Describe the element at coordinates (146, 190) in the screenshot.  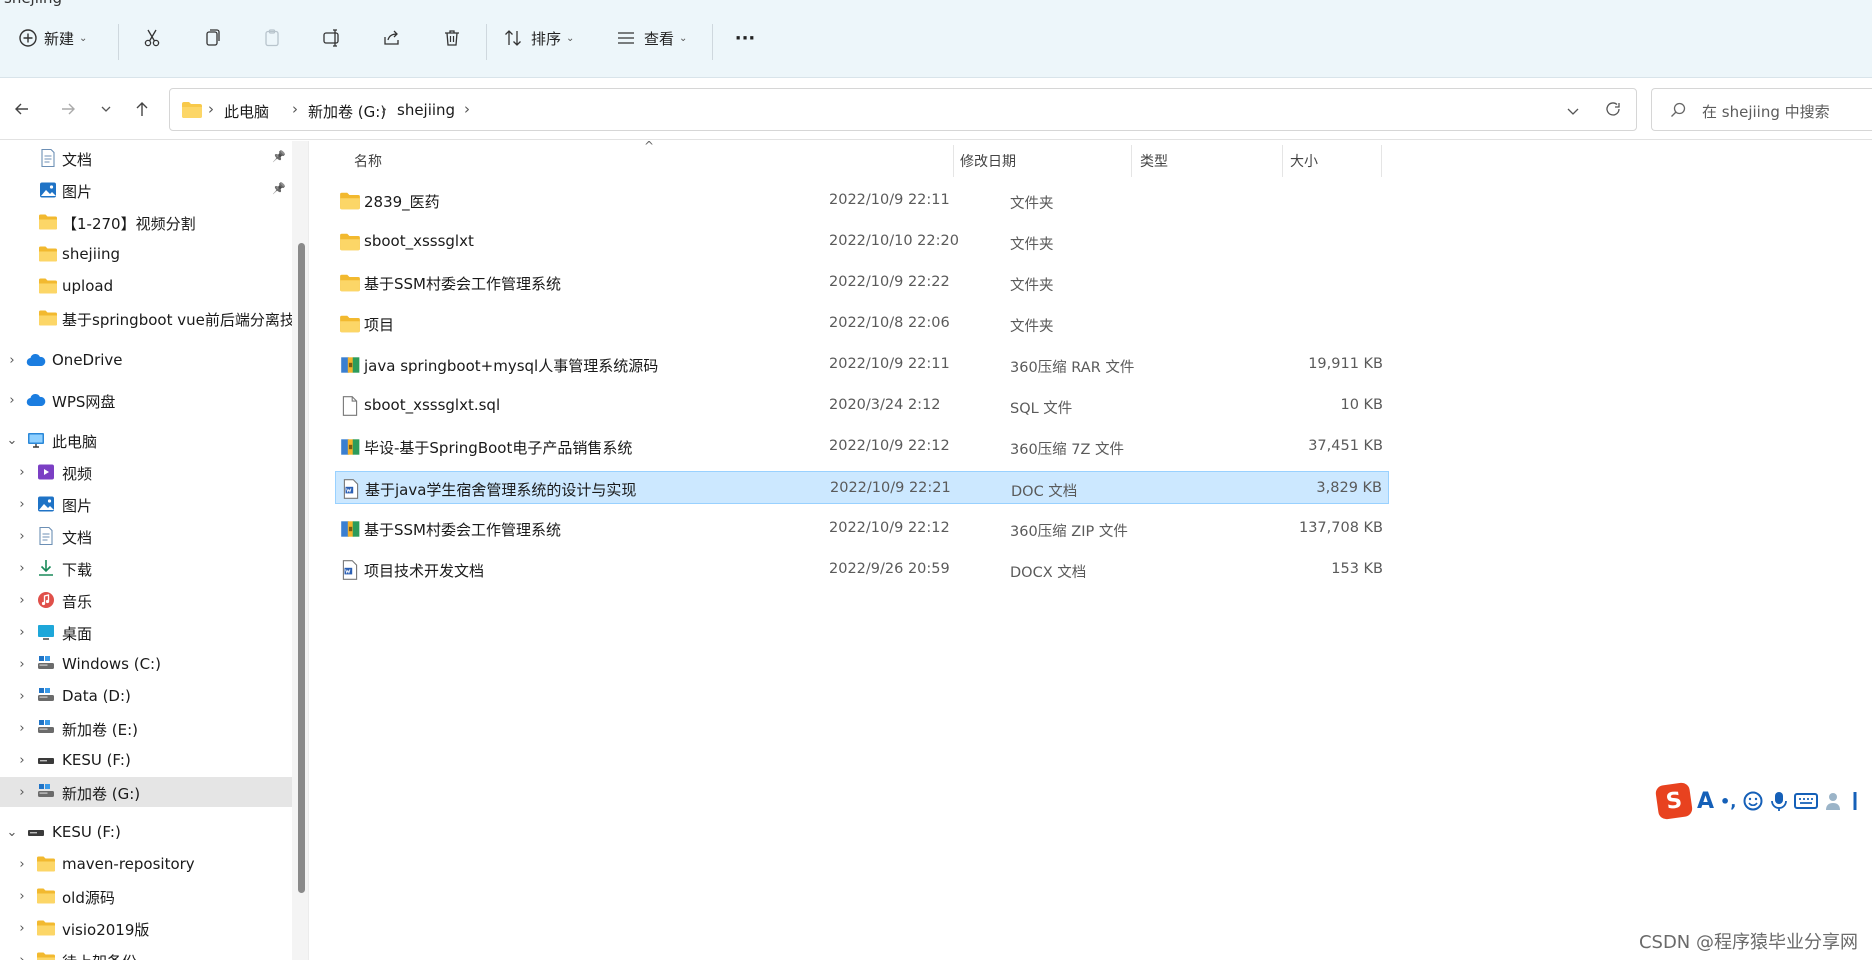
I see `sidebar-item: 图片 📌` at that location.